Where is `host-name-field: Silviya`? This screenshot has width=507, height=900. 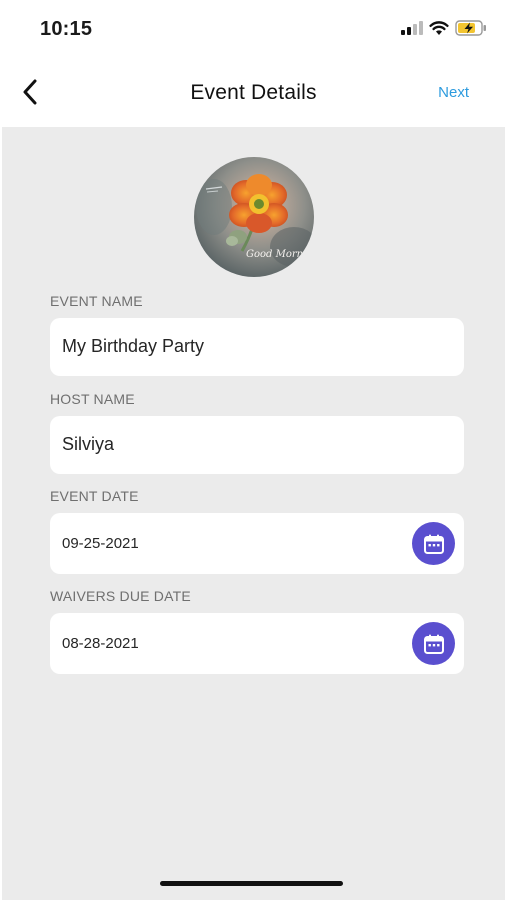 host-name-field: Silviya is located at coordinates (257, 445).